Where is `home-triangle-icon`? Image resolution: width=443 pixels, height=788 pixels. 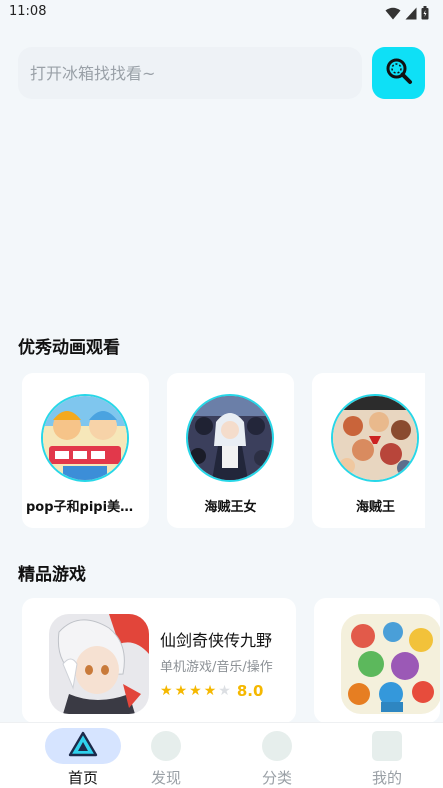
home-triangle-icon is located at coordinates (83, 746).